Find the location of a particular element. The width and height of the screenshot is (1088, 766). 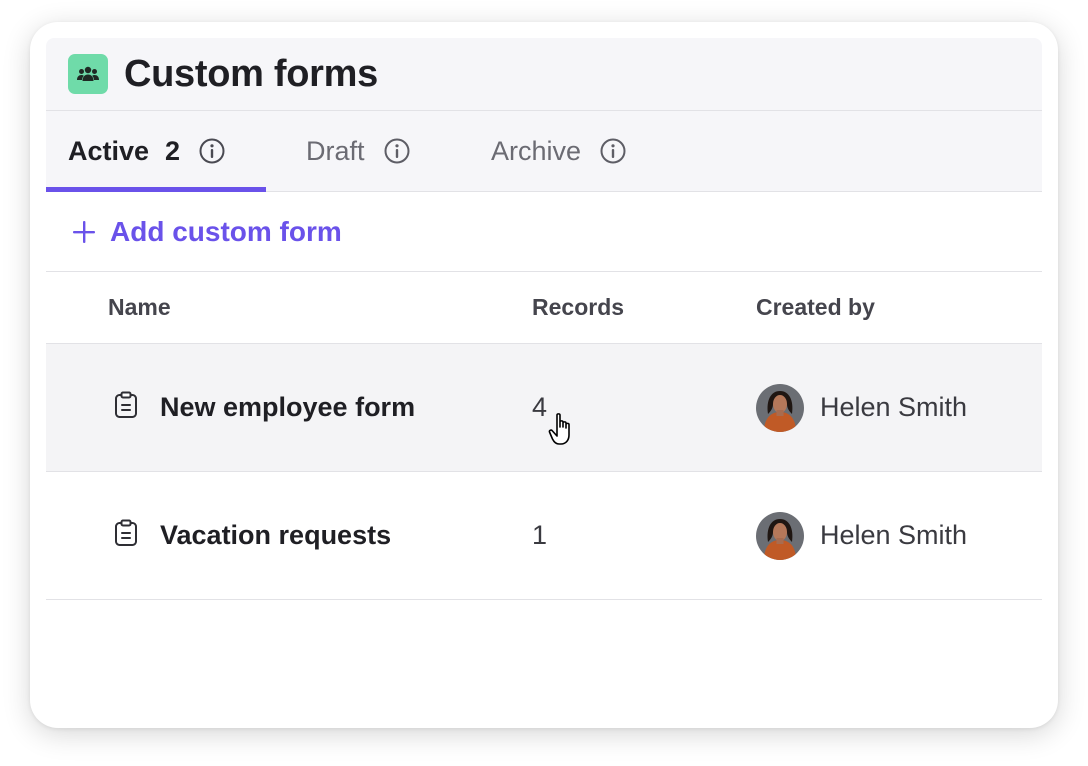

page-title: Custom forms is located at coordinates (251, 73).